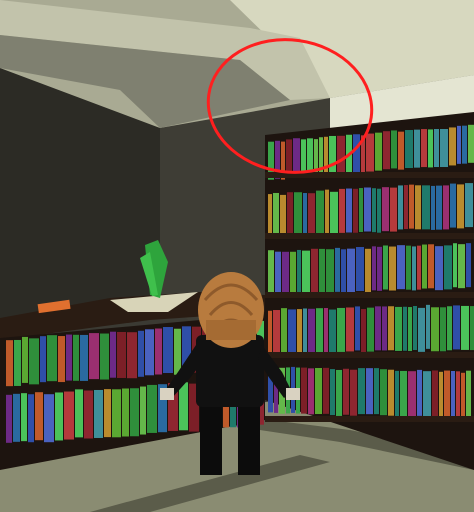 The image size is (474, 512). I want to click on avatar-left-hand, so click(167, 394).